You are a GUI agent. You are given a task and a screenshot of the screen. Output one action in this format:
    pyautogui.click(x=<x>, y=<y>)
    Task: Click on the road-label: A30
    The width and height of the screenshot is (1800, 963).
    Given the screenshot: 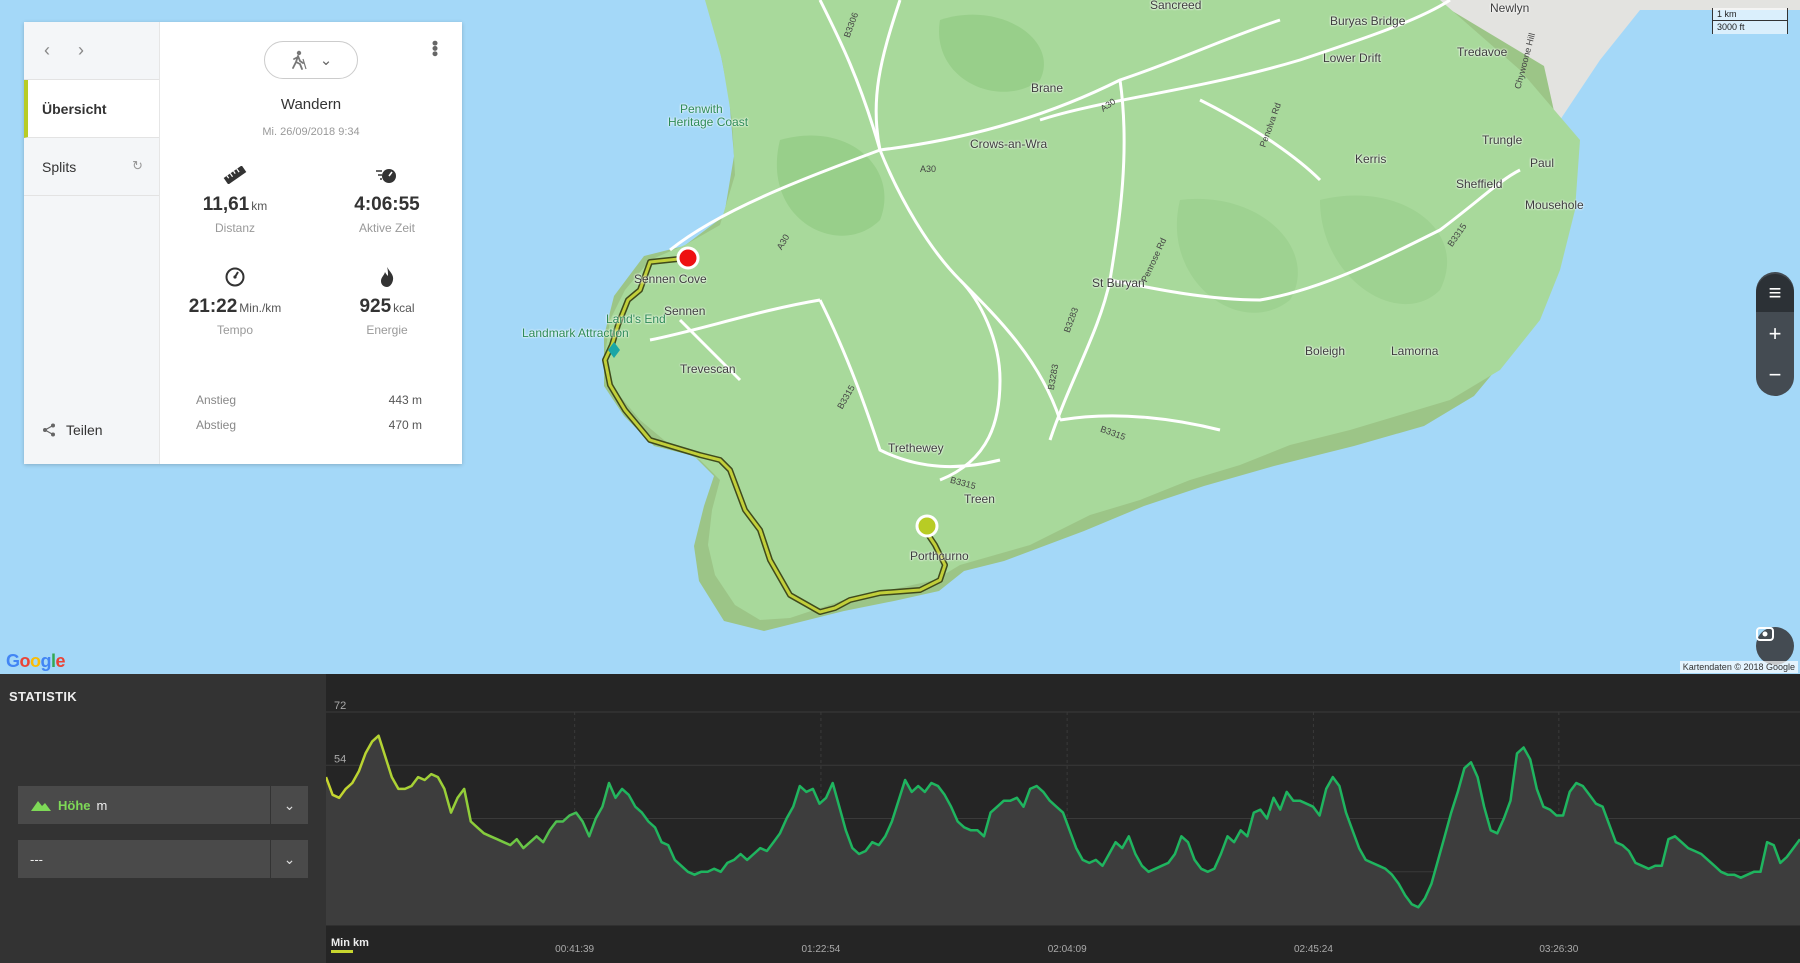 What is the action you would take?
    pyautogui.click(x=928, y=169)
    